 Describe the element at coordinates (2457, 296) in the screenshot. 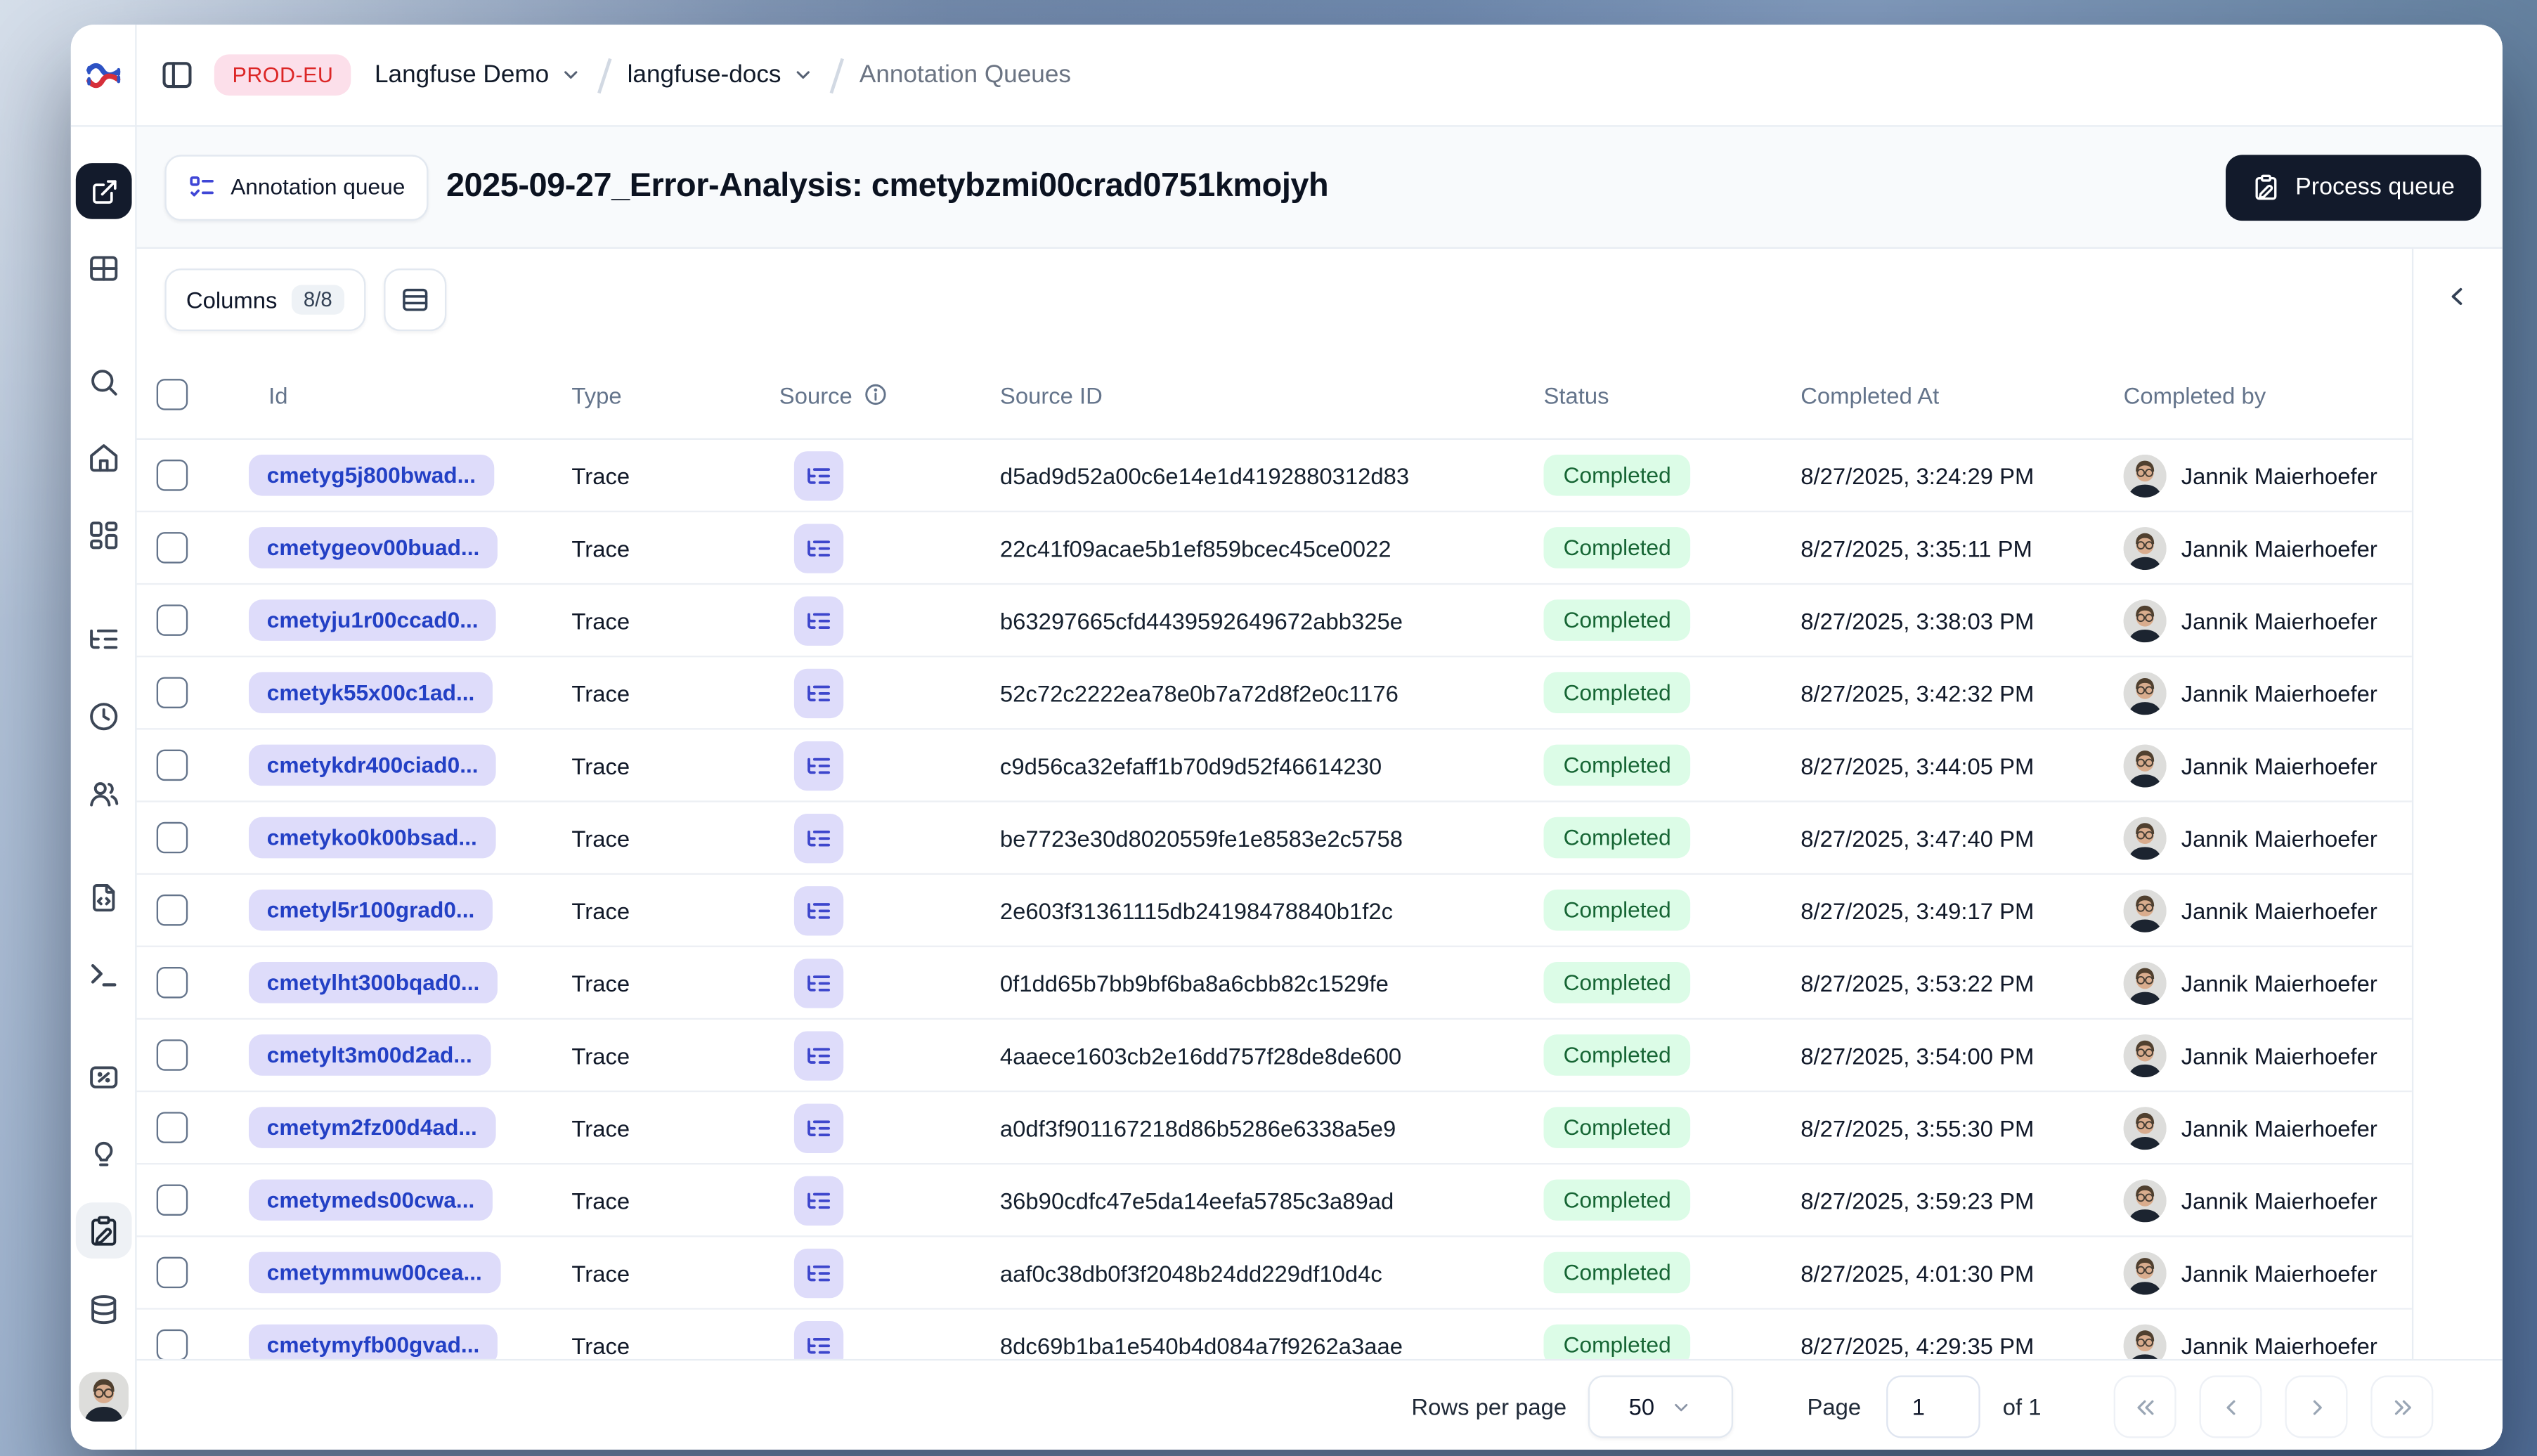

I see `collapse-panel-button` at that location.